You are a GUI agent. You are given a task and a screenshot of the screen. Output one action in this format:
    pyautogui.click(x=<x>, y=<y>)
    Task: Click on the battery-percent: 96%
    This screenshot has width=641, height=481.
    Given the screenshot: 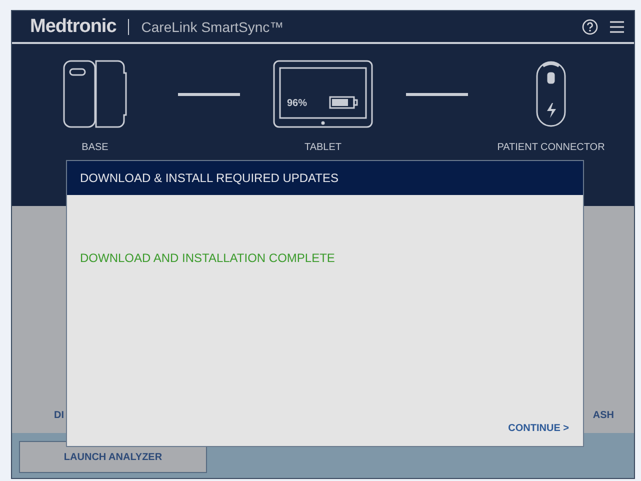 What is the action you would take?
    pyautogui.click(x=297, y=103)
    